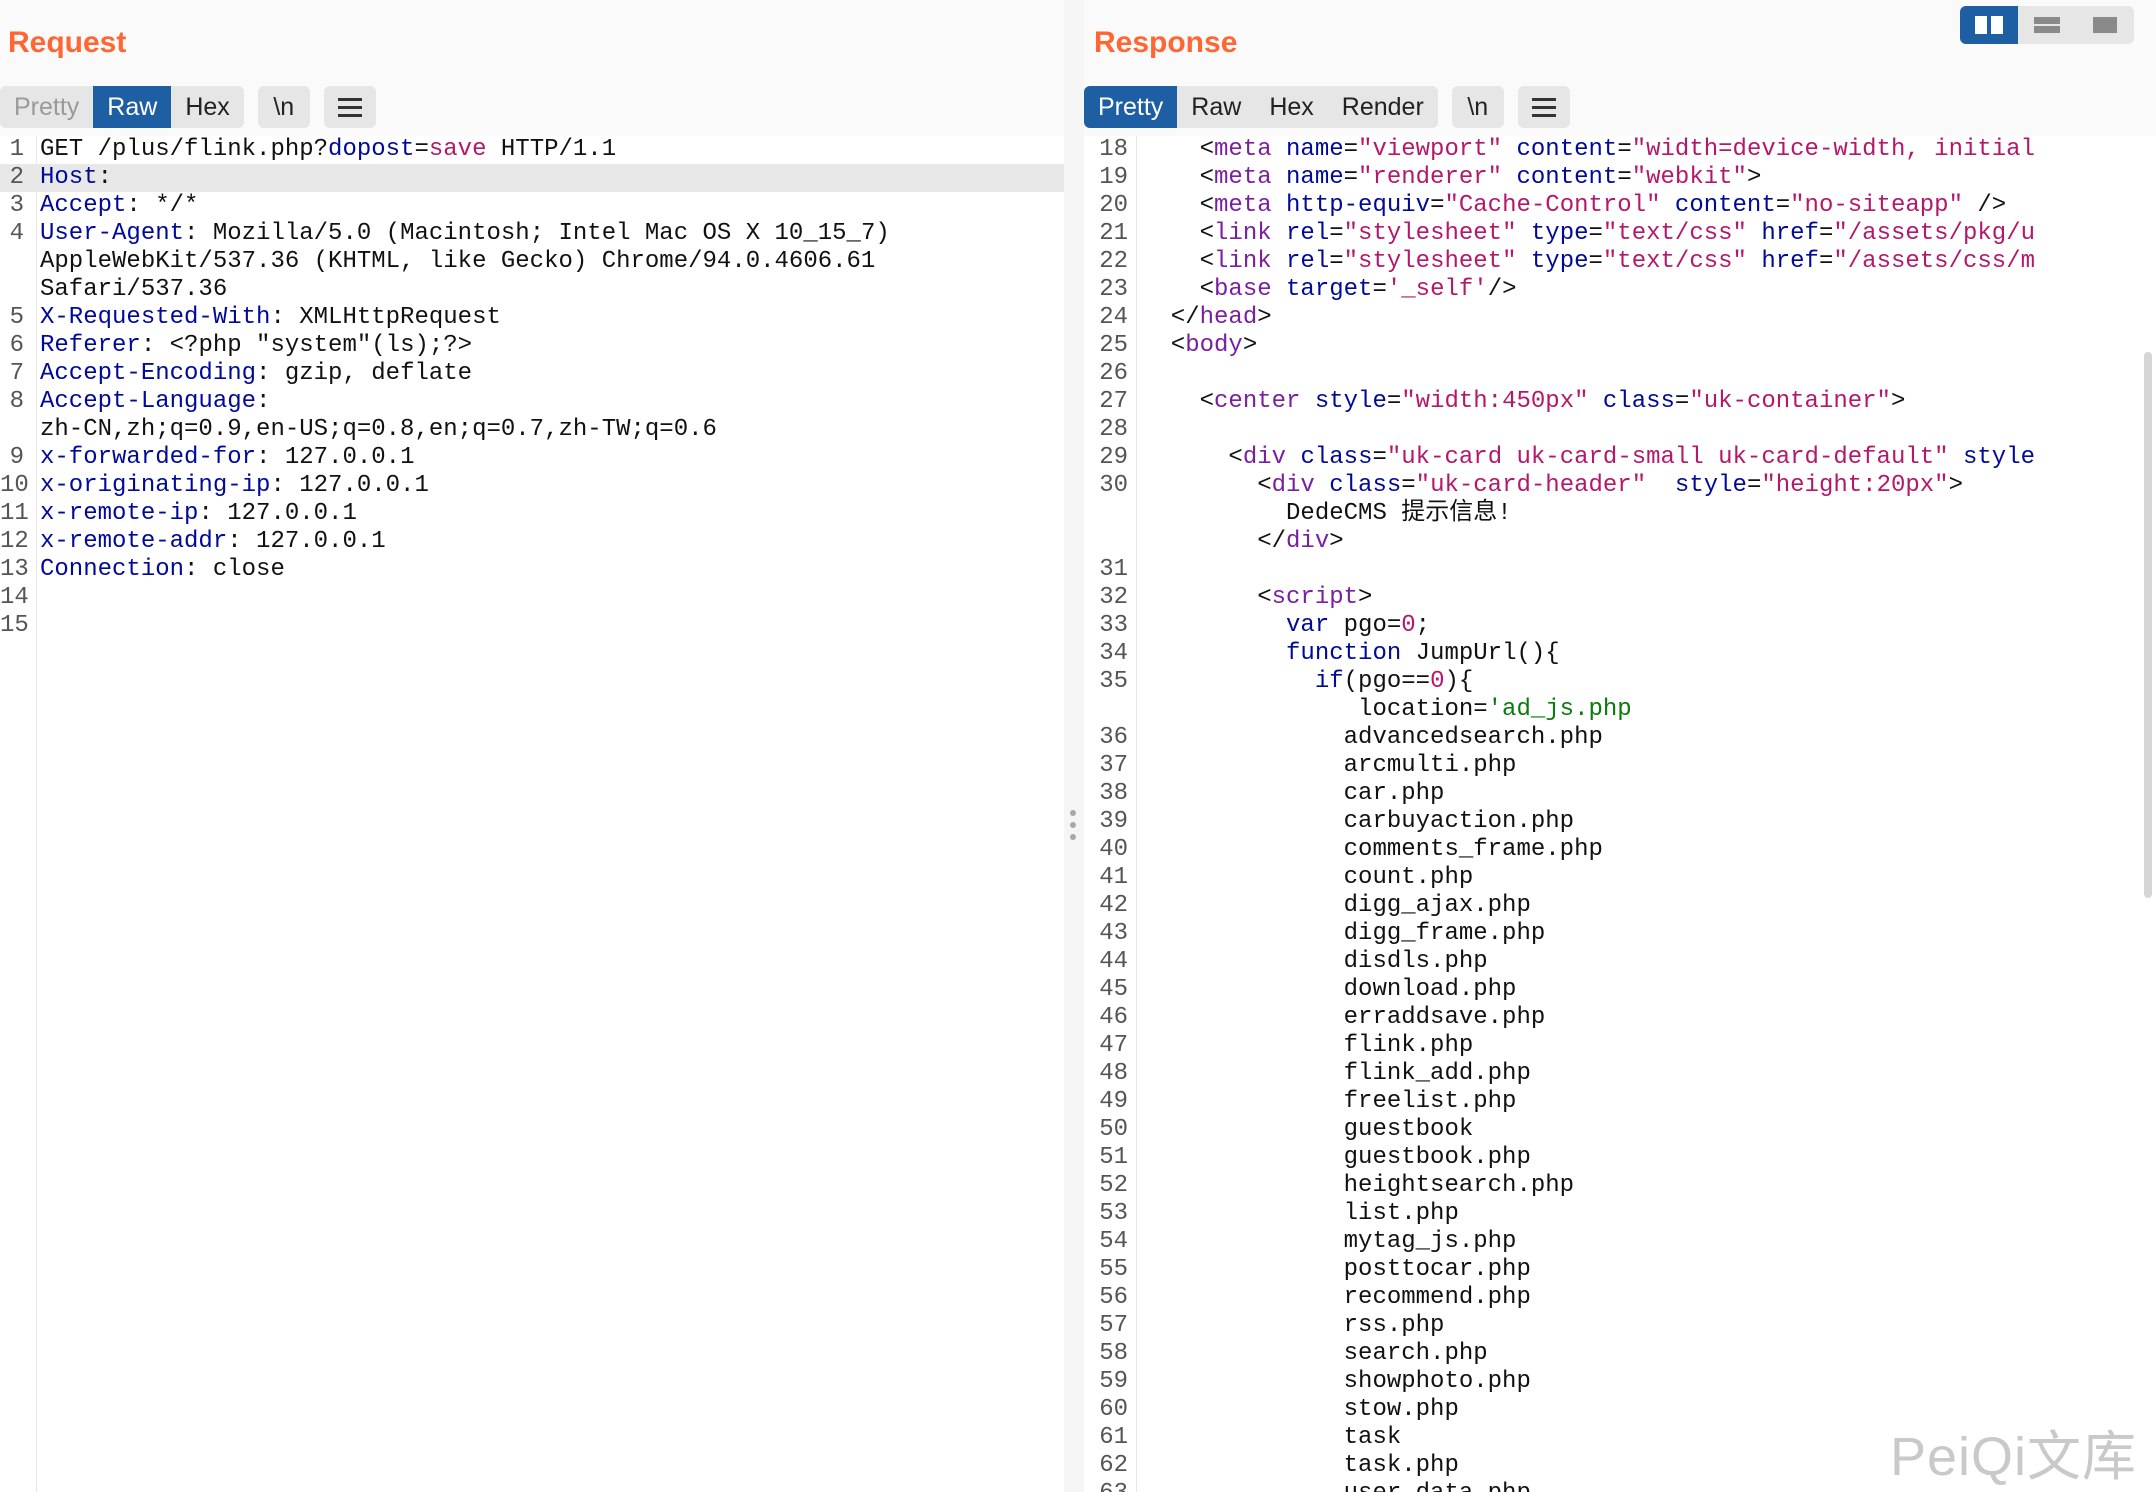  I want to click on response-tab-render: Render, so click(1382, 107).